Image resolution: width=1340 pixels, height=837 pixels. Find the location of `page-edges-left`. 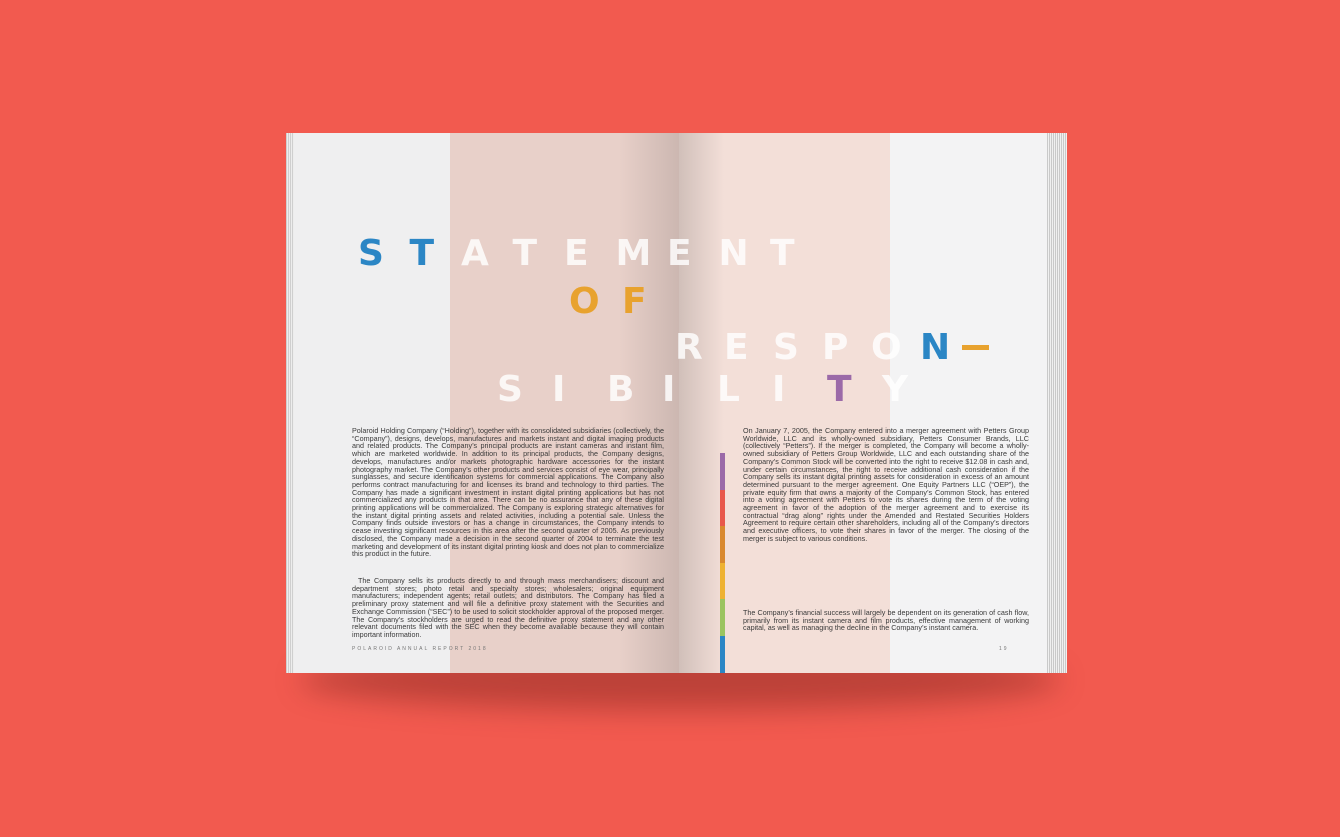

page-edges-left is located at coordinates (290, 403).